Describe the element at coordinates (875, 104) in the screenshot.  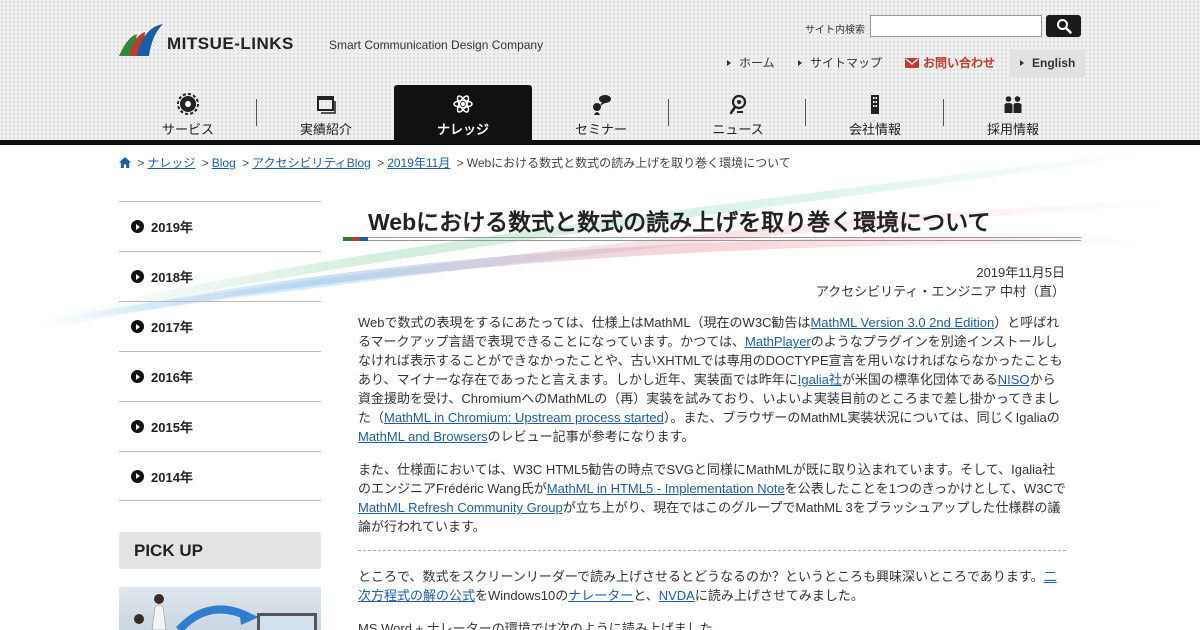
I see `building-icon` at that location.